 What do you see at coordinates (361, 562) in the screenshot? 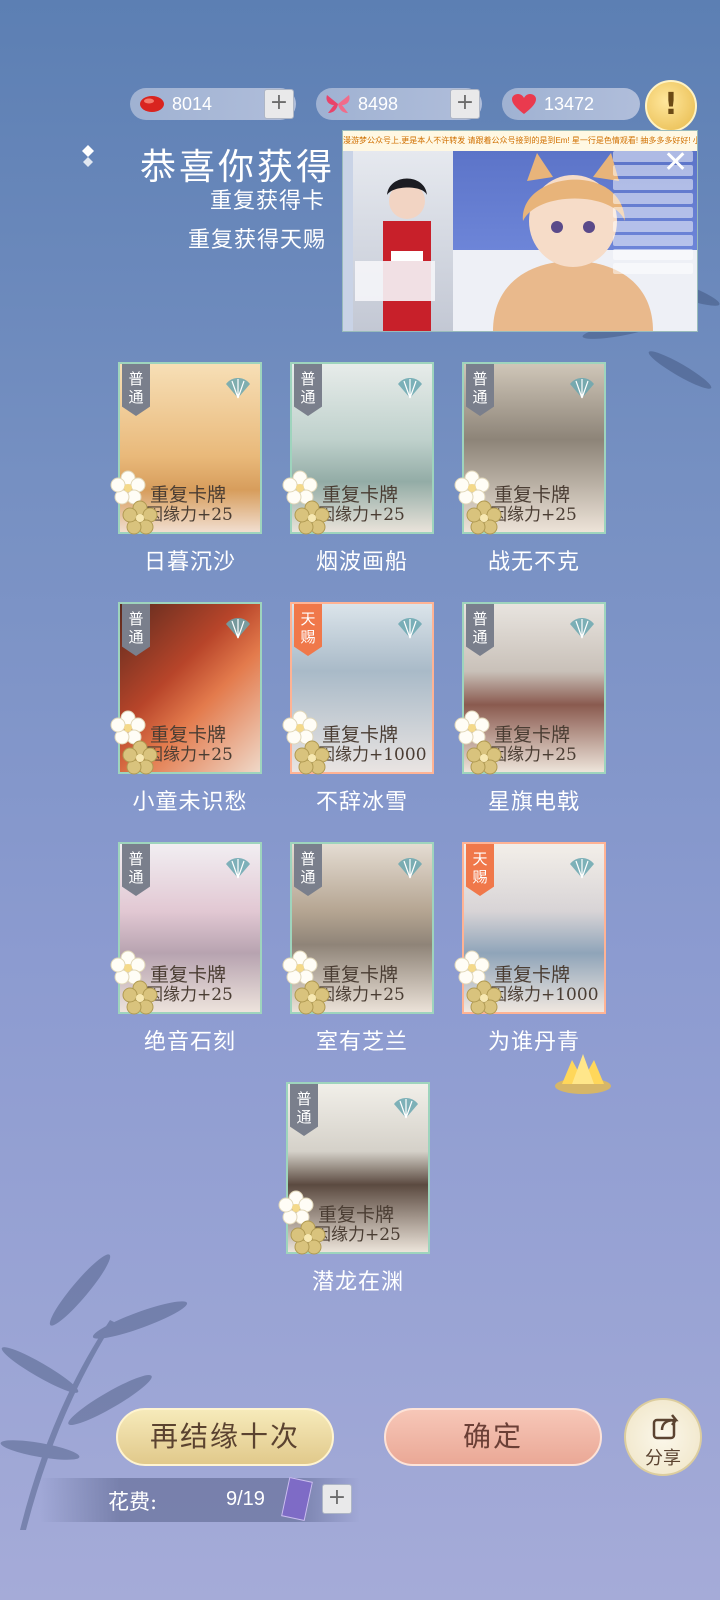
I see `card-name: 烟波画船` at bounding box center [361, 562].